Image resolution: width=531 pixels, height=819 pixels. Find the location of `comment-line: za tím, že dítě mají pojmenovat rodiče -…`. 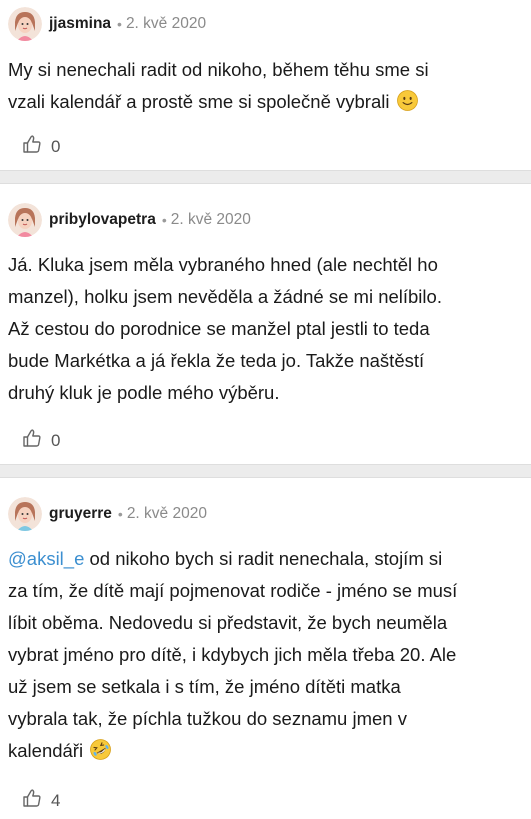

comment-line: za tím, že dítě mají pojmenovat rodiče -… is located at coordinates (233, 590).